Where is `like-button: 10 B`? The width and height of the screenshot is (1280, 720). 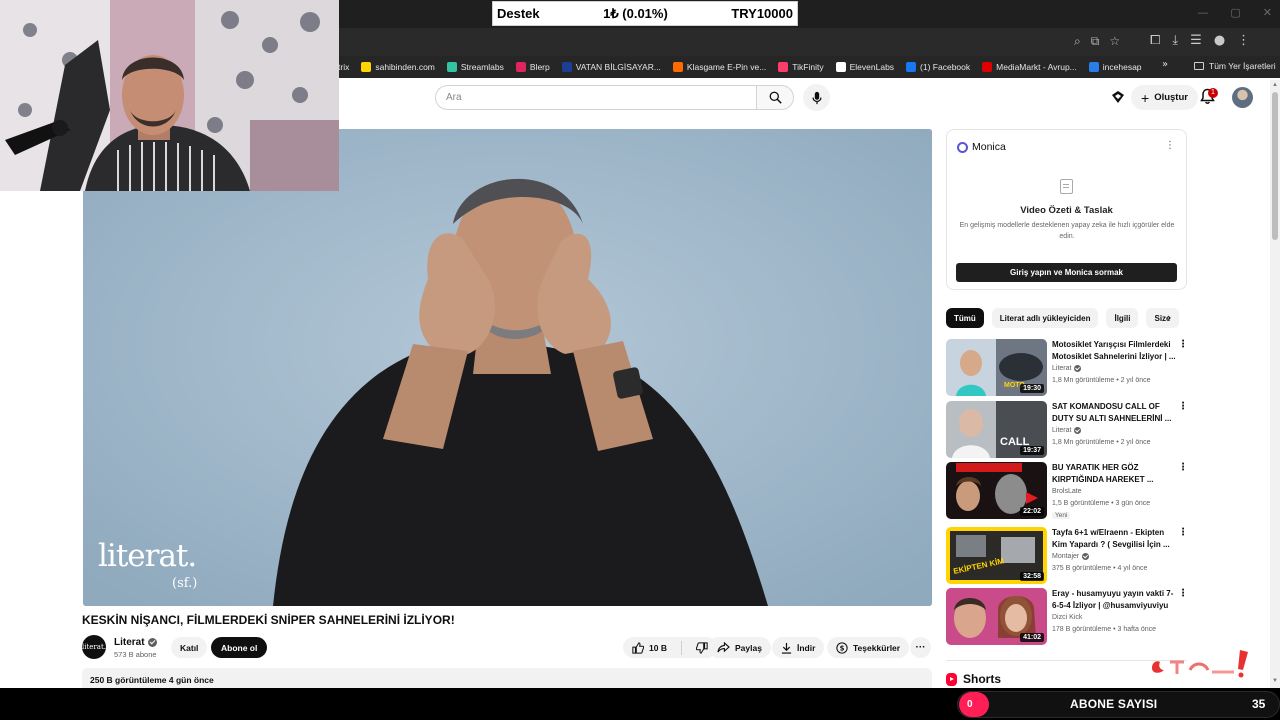 like-button: 10 B is located at coordinates (649, 647).